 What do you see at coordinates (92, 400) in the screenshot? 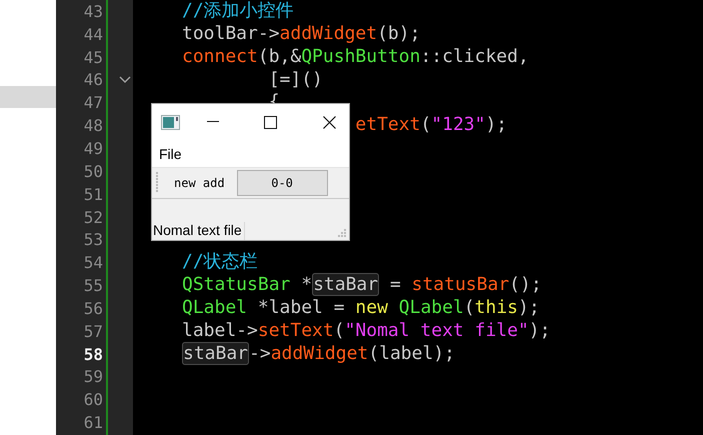
I see `line-number: 60` at bounding box center [92, 400].